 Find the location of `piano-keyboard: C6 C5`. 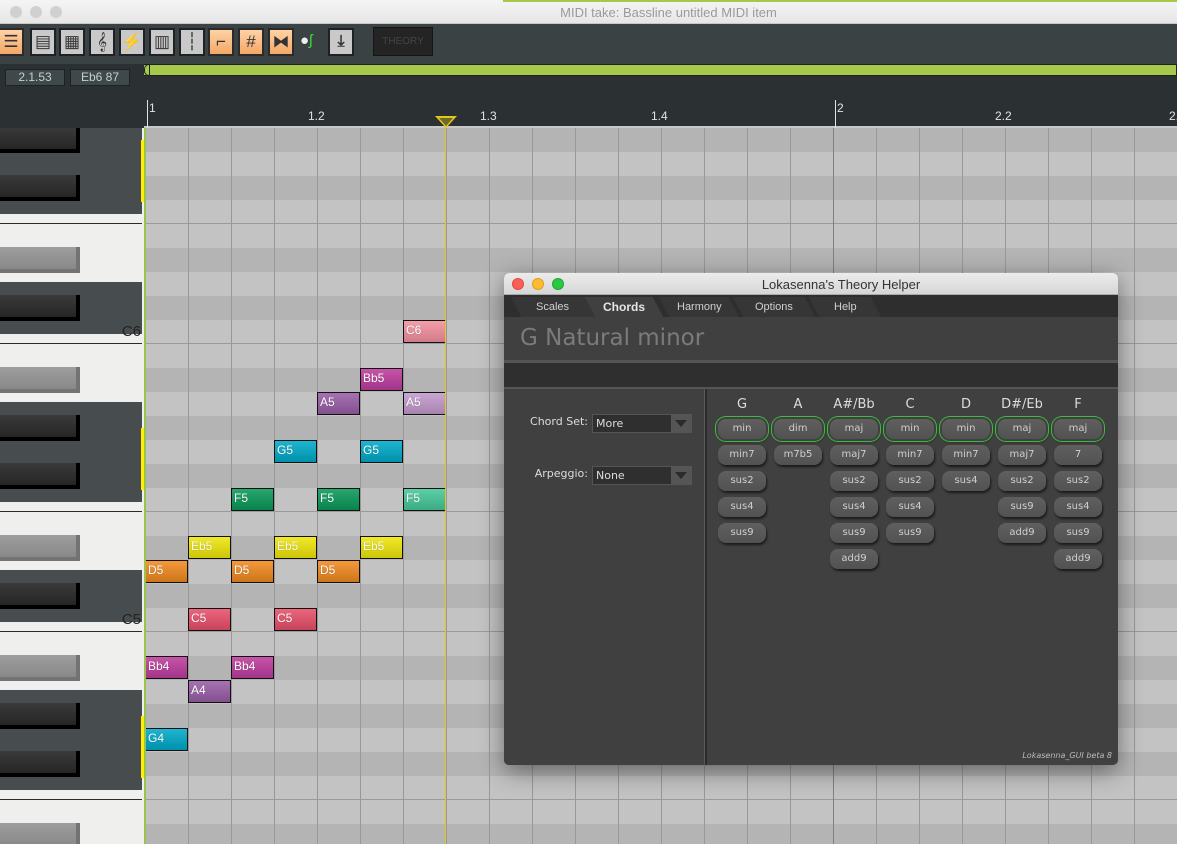

piano-keyboard: C6 C5 is located at coordinates (72, 486).